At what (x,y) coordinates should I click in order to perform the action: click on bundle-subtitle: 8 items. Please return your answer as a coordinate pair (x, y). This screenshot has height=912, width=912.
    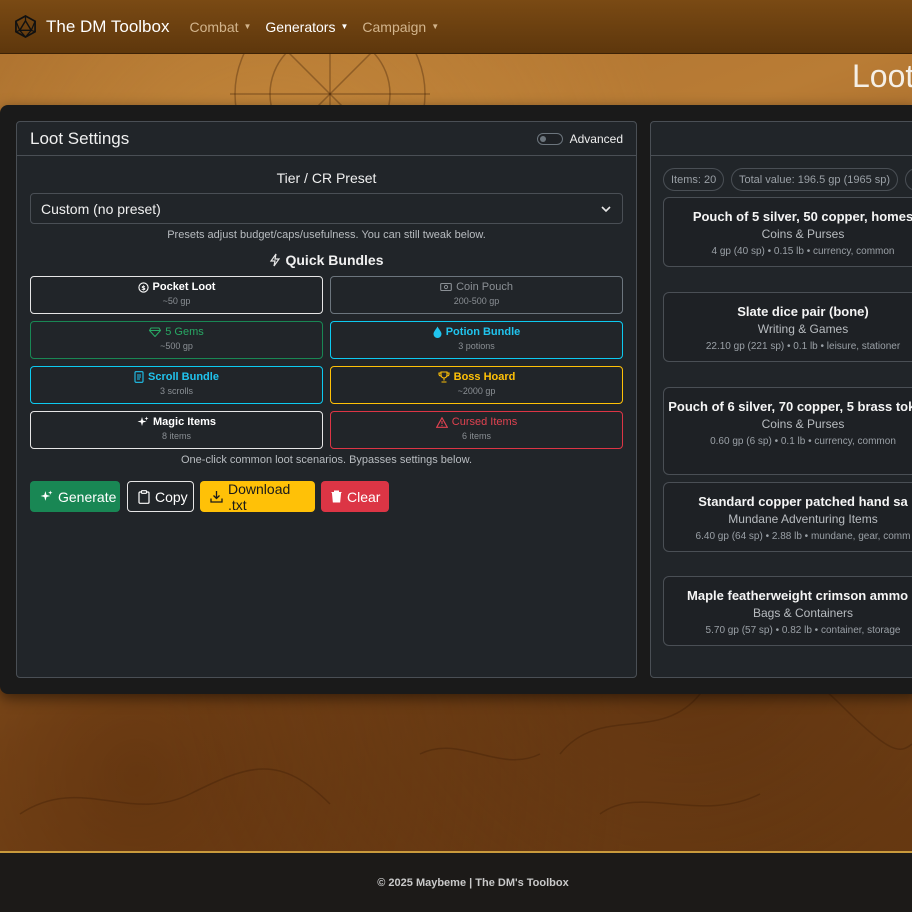
    Looking at the image, I should click on (176, 436).